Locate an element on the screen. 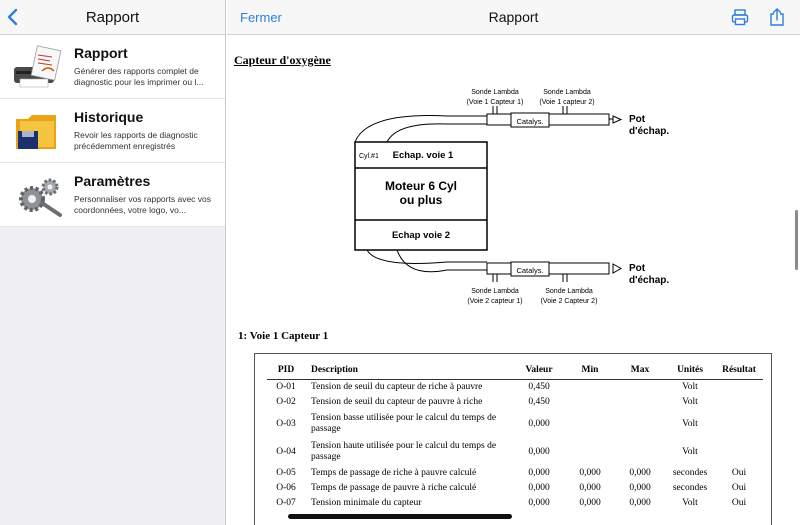  exhaust-label-bottom-sub: d'échap. is located at coordinates (649, 280).